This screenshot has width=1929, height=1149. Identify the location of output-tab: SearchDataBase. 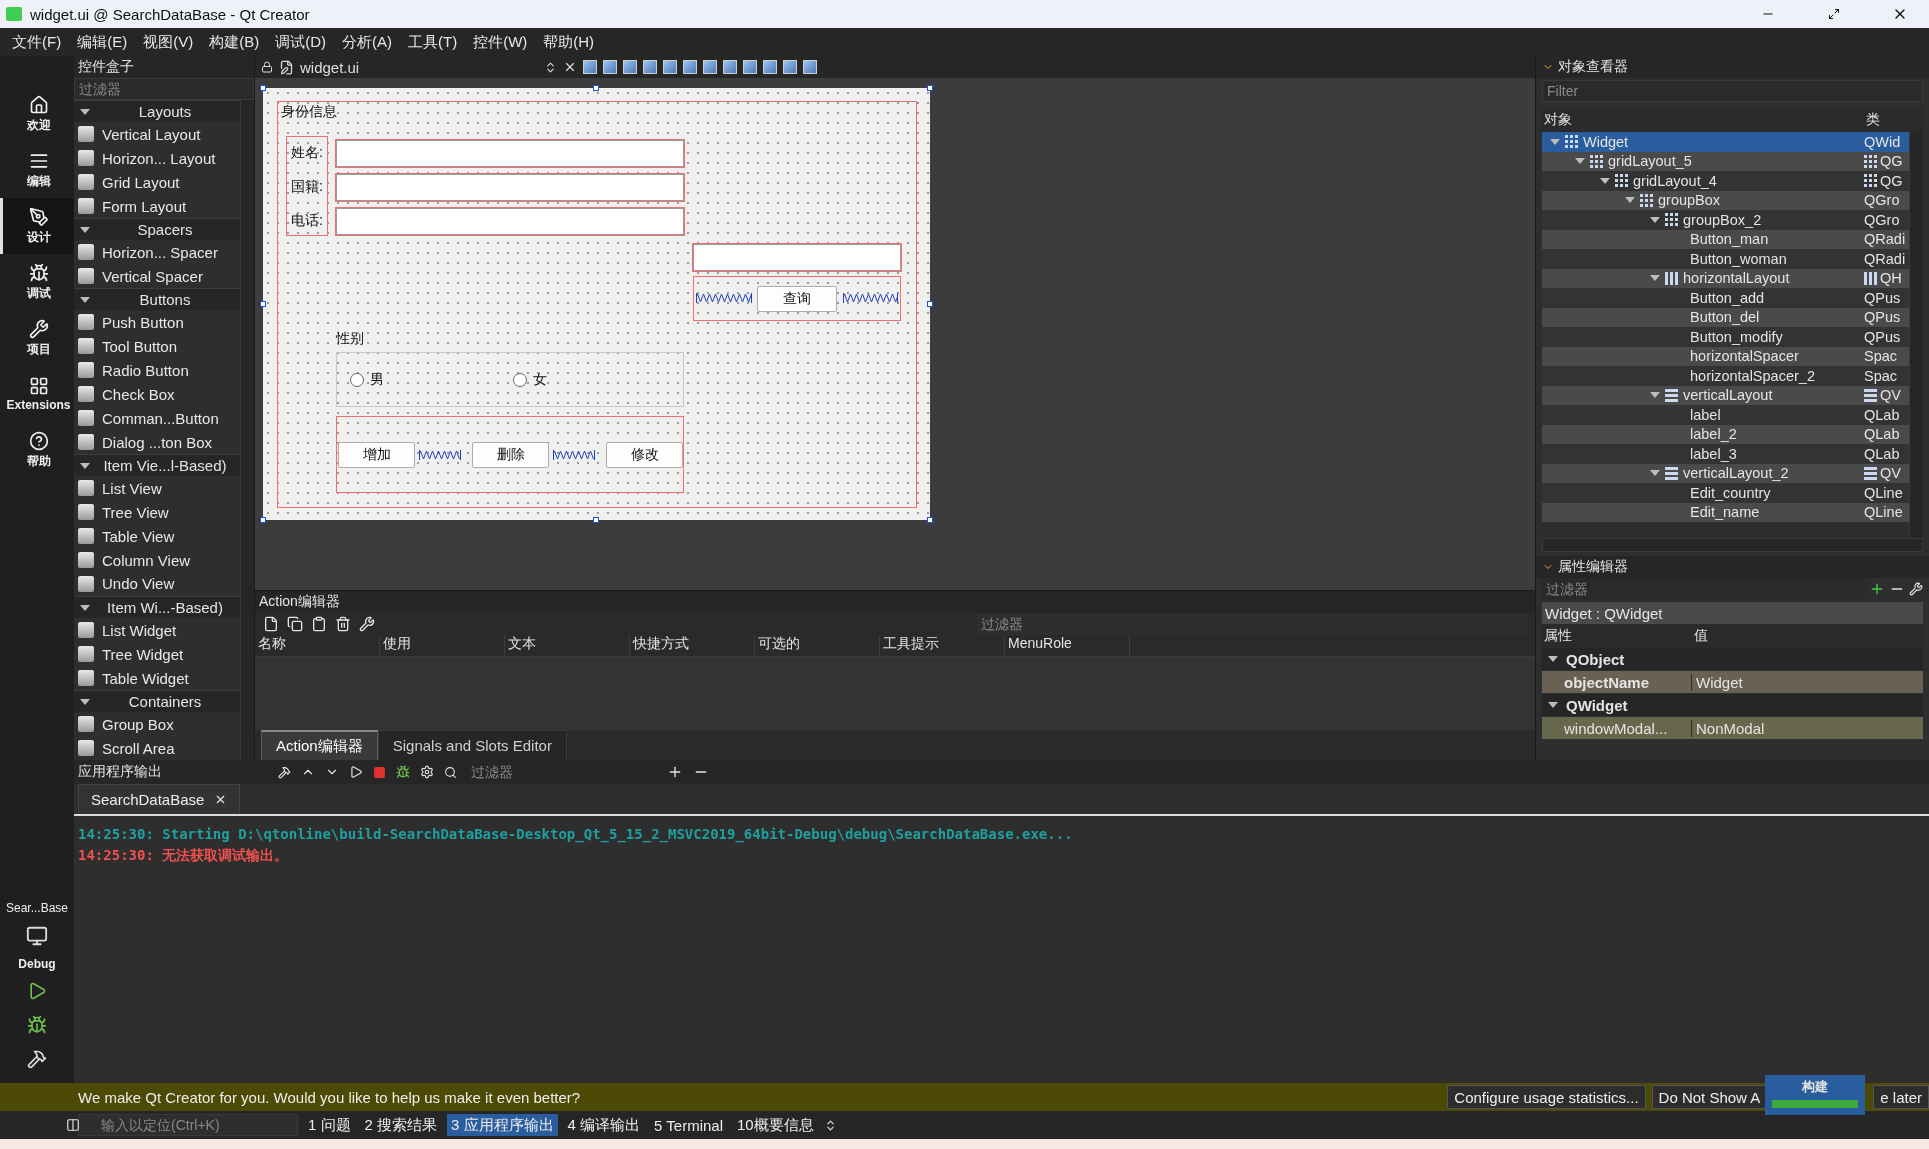
(159, 799).